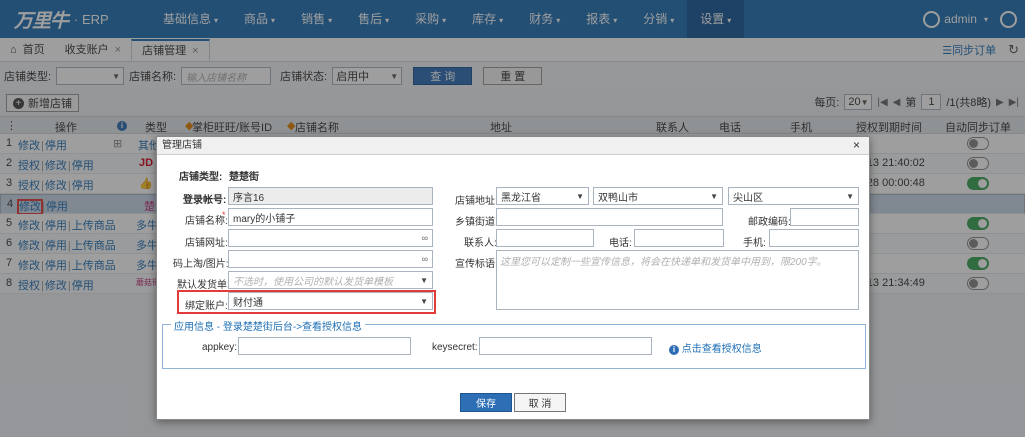 This screenshot has height=437, width=1025. Describe the element at coordinates (674, 350) in the screenshot. I see `info-icon: i` at that location.